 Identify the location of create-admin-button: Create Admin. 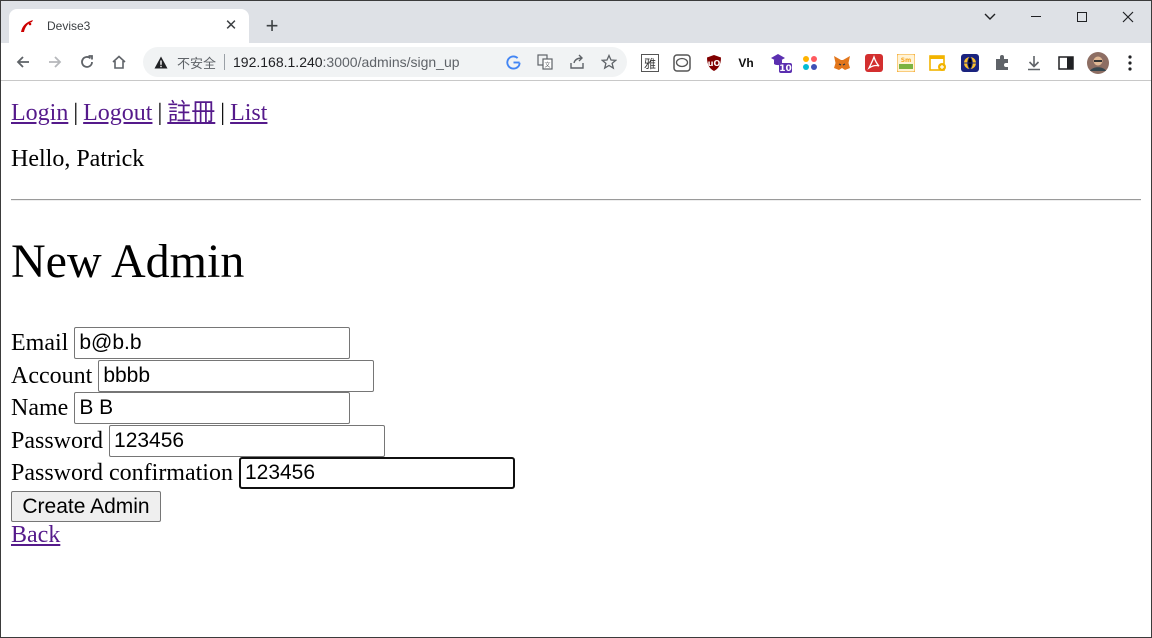
(86, 506).